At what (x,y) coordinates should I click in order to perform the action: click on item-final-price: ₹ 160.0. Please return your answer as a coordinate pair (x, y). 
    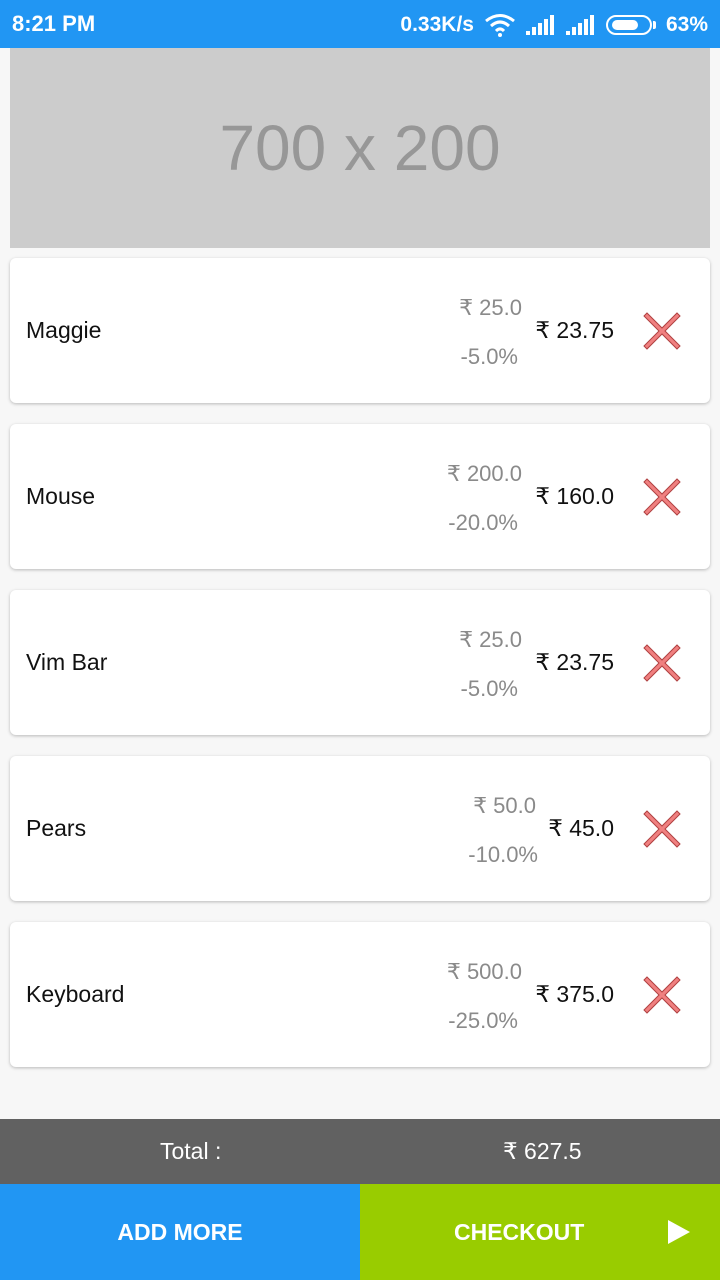
    Looking at the image, I should click on (574, 496).